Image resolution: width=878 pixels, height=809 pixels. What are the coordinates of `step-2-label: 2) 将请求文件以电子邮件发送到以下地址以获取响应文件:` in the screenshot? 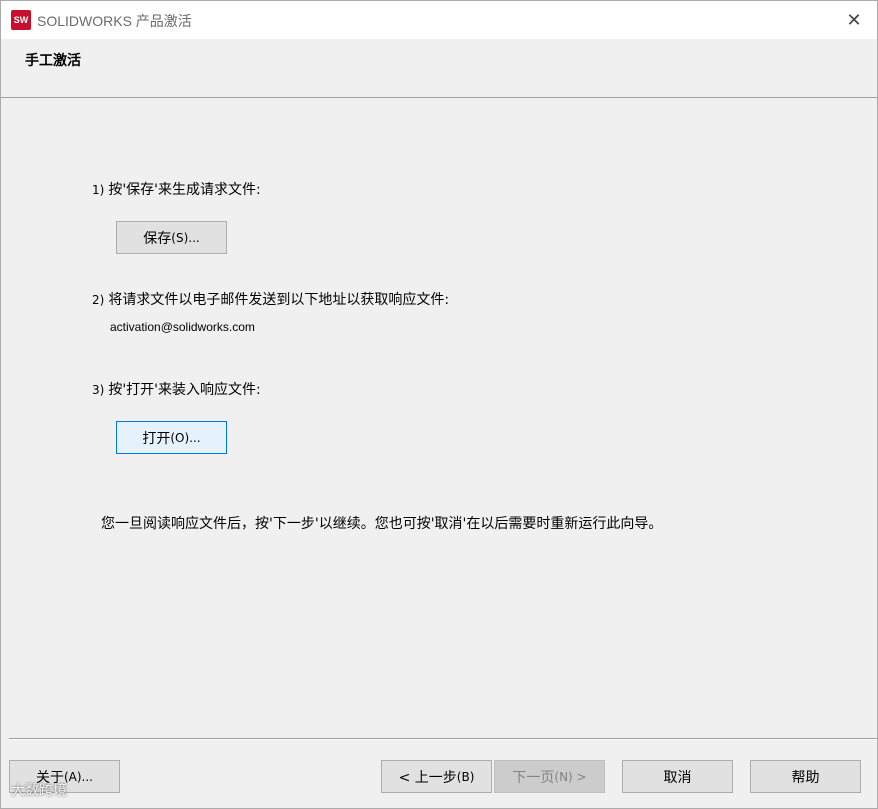 It's located at (271, 300).